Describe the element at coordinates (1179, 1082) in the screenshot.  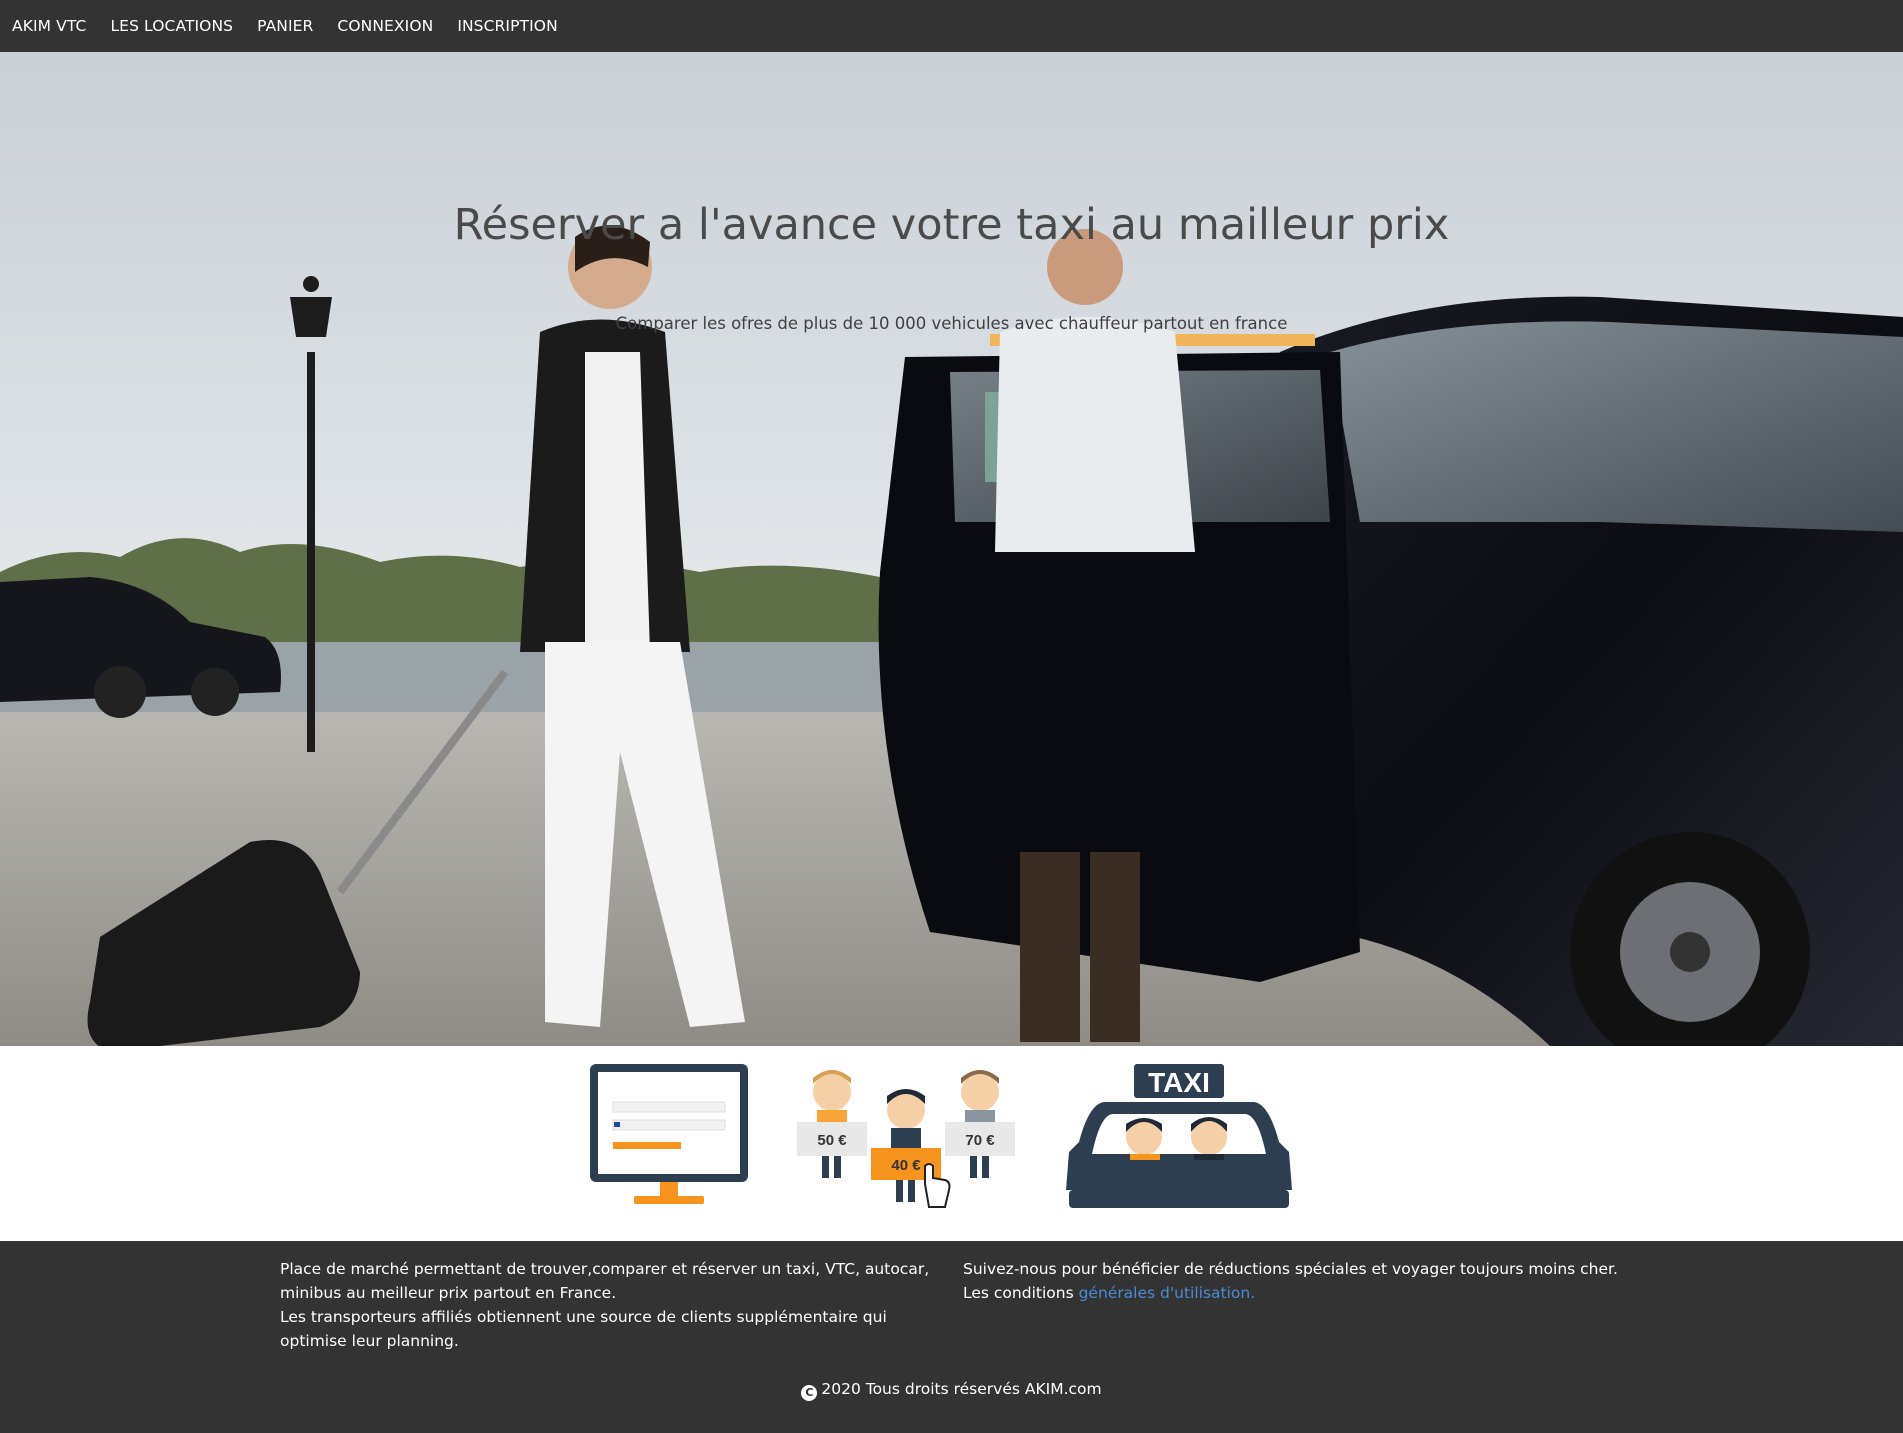
I see `taxi-sign-text: TAXI` at that location.